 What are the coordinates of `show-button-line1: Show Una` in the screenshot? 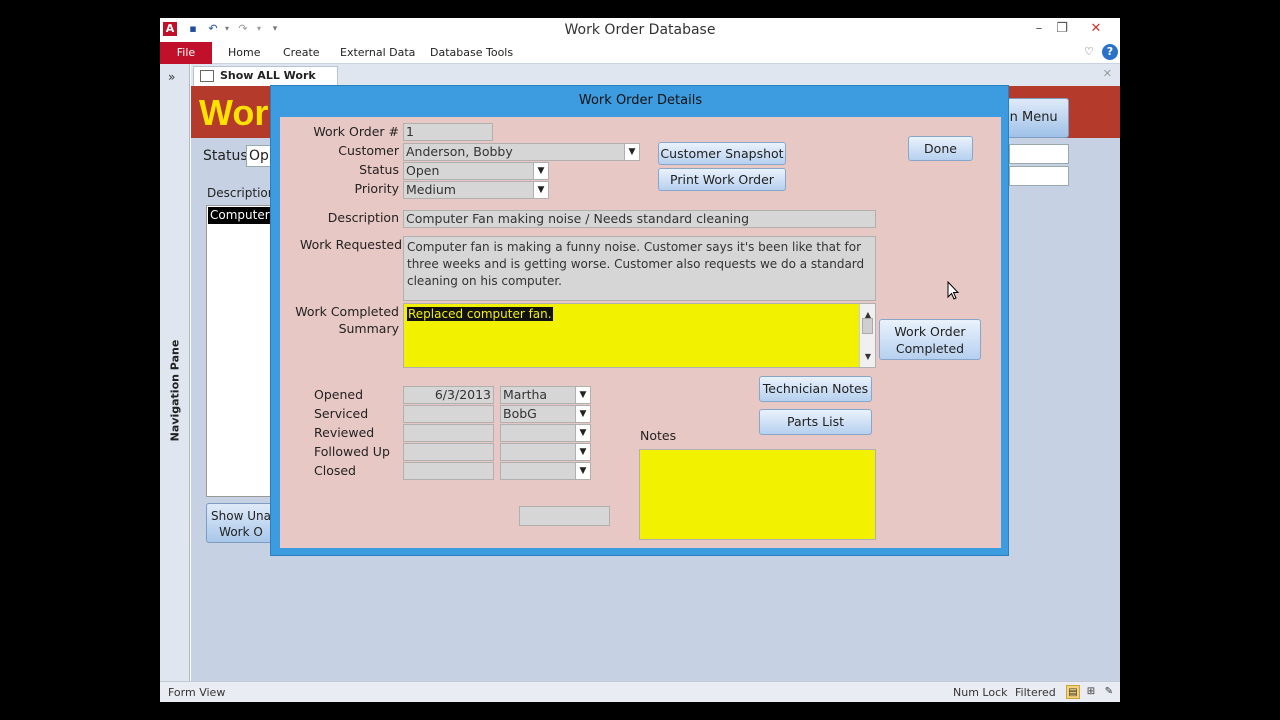 It's located at (241, 516).